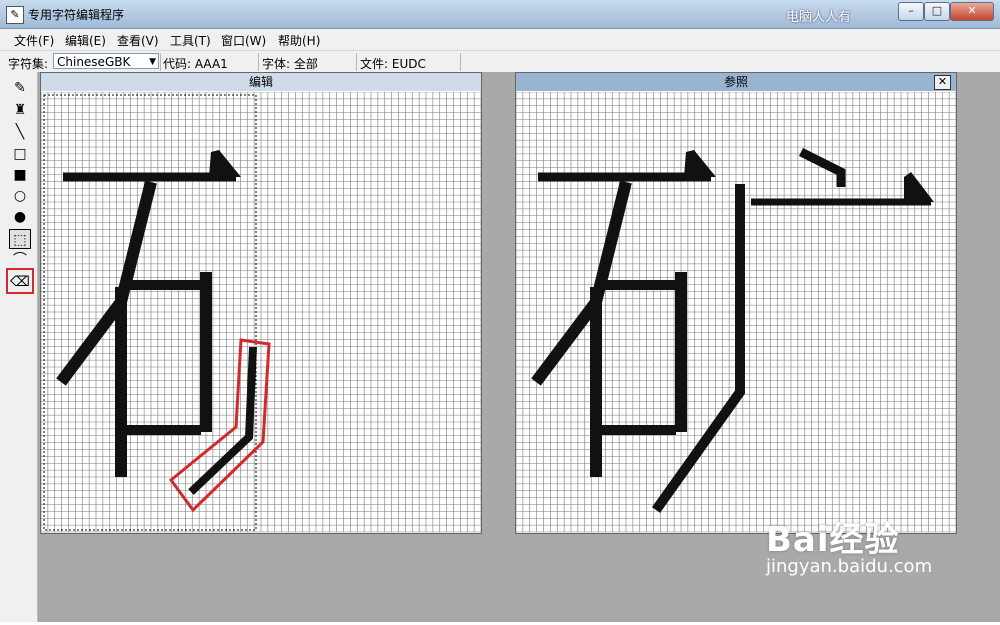 The width and height of the screenshot is (1000, 625). What do you see at coordinates (261, 82) in the screenshot?
I see `edit-panel-title: 编辑` at bounding box center [261, 82].